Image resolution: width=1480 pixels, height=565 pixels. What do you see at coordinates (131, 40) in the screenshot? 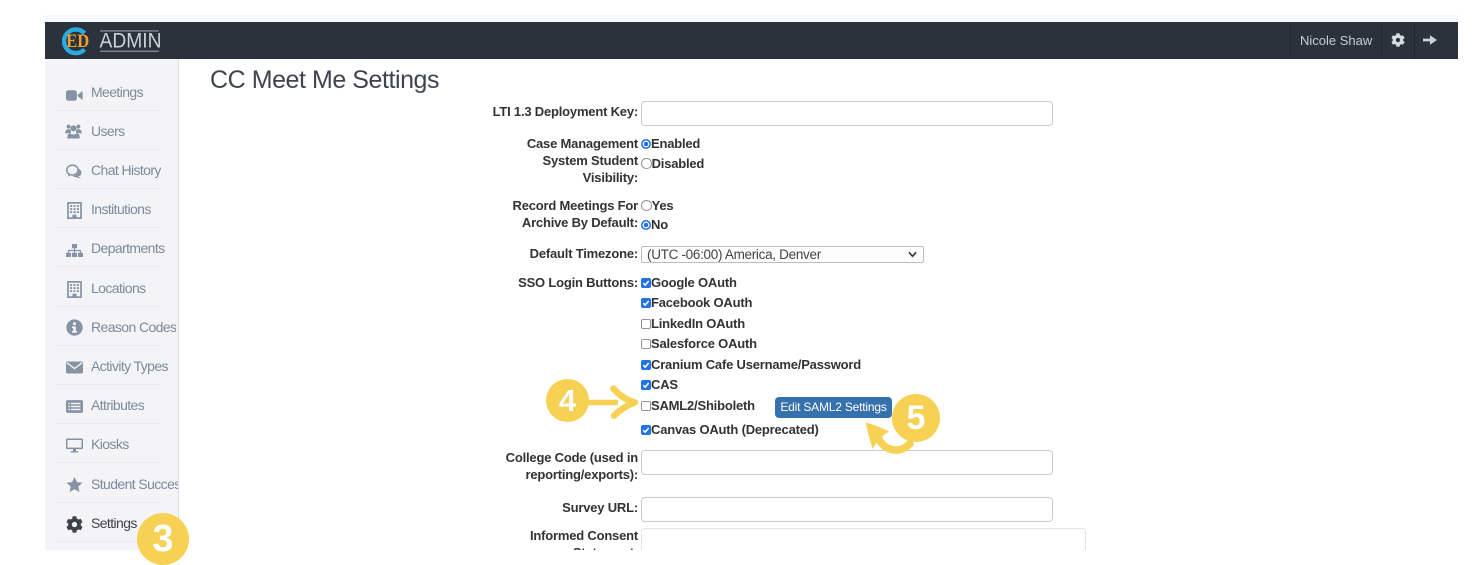
I see `svg-text: ADMIN` at bounding box center [131, 40].